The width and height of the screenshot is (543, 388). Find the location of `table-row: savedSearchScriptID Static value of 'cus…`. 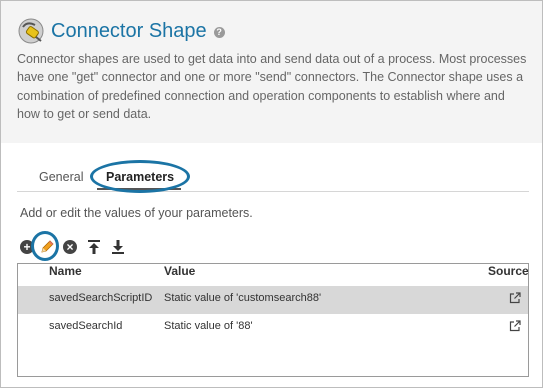

table-row: savedSearchScriptID Static value of 'cus… is located at coordinates (273, 300).